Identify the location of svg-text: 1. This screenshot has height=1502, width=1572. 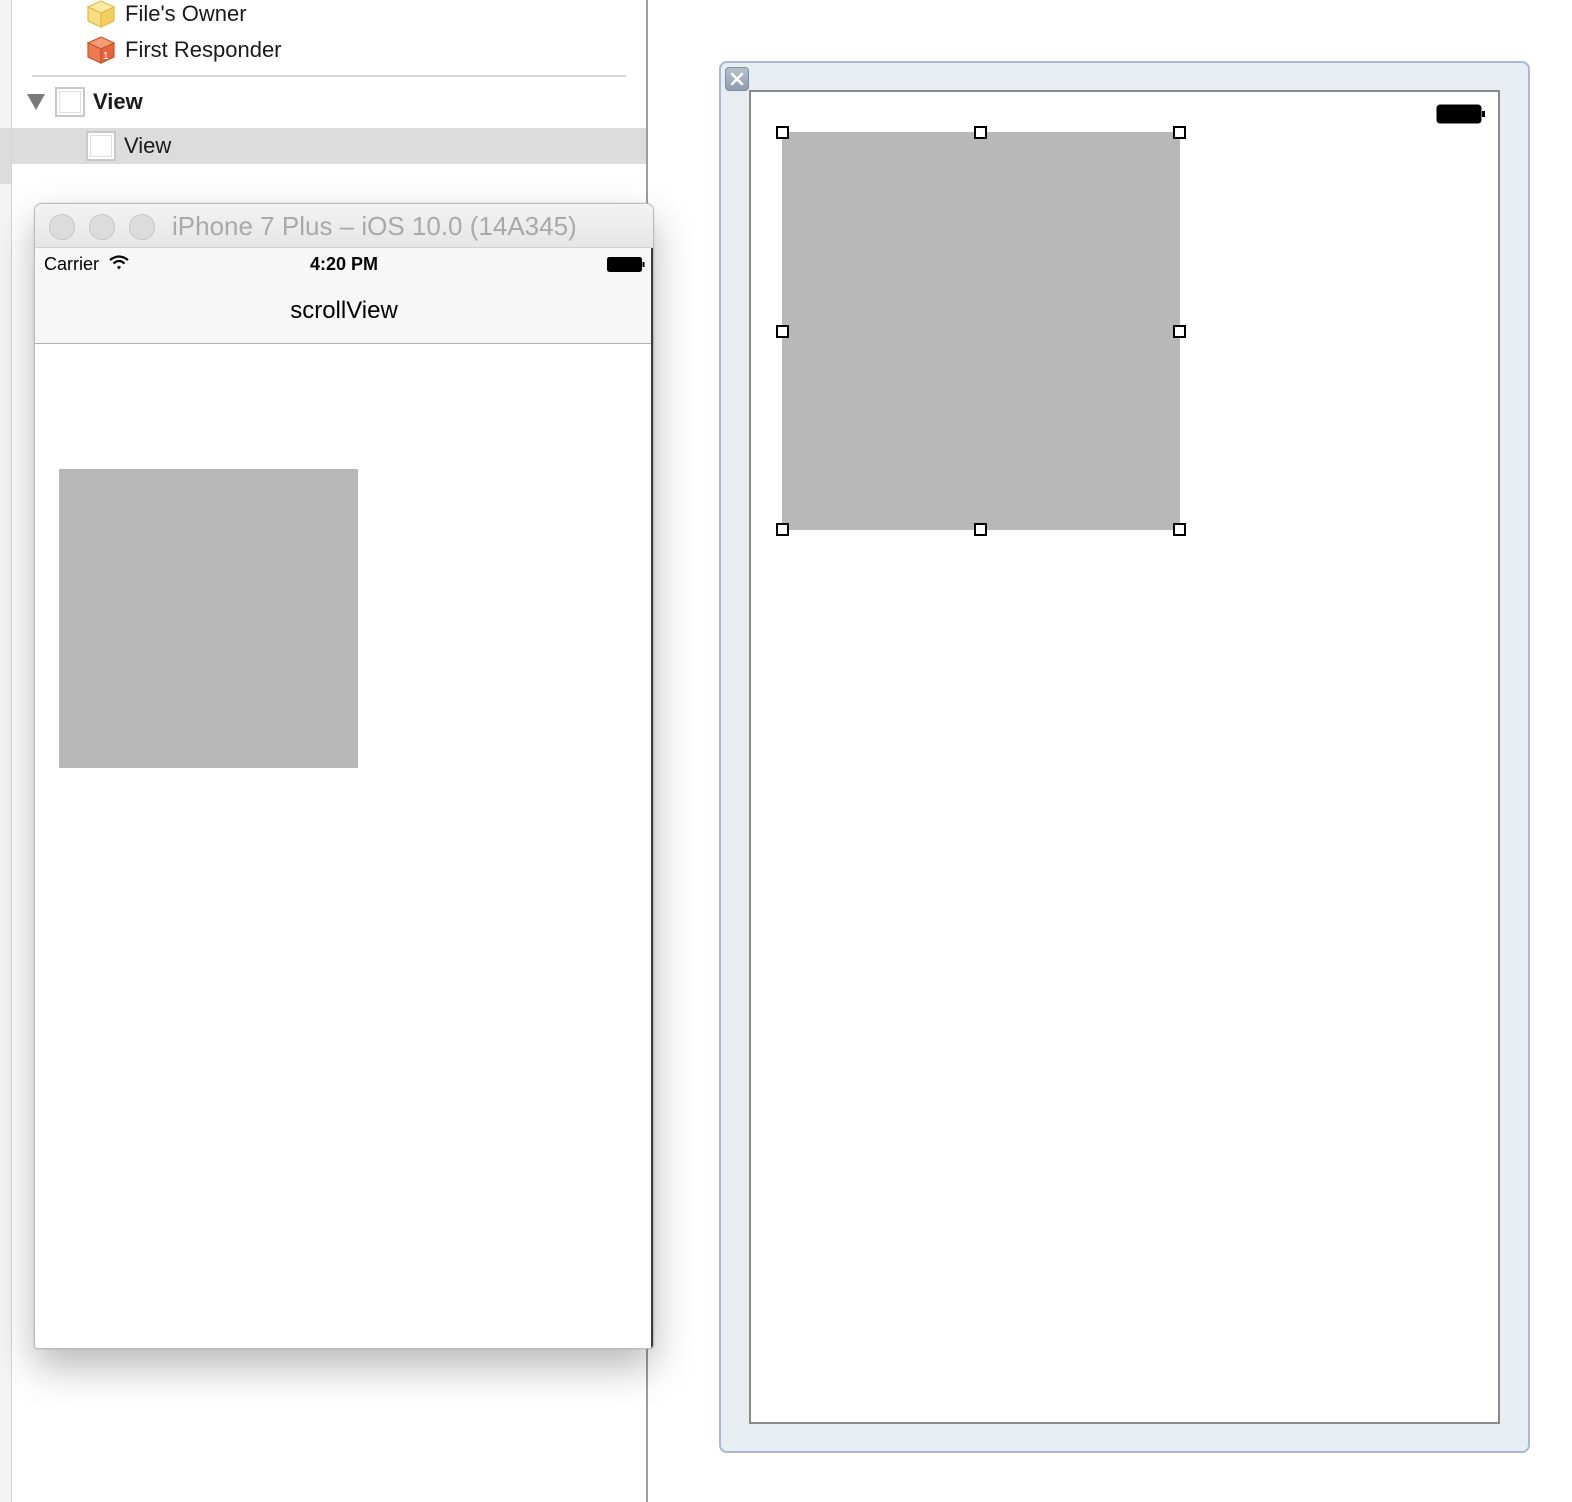
(106, 56).